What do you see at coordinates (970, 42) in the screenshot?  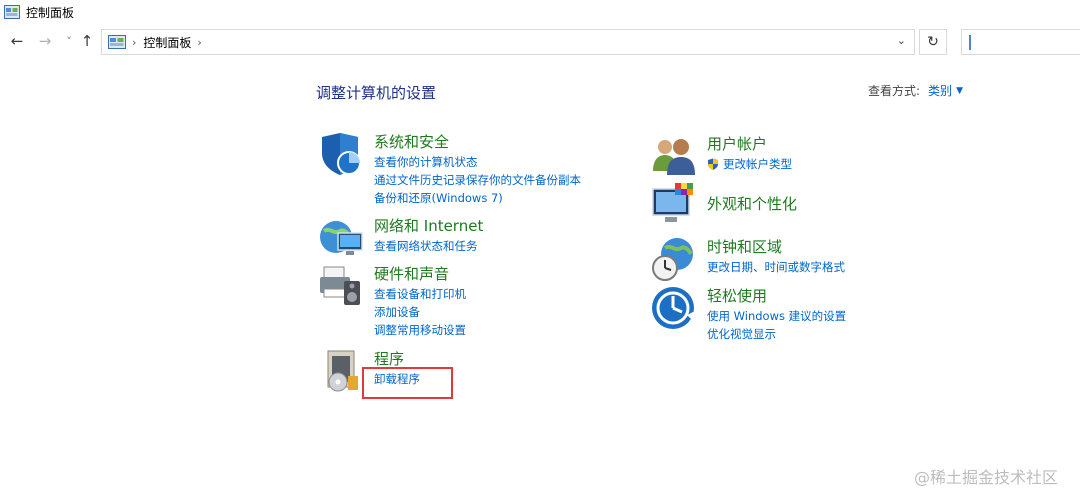 I see `text-cursor` at bounding box center [970, 42].